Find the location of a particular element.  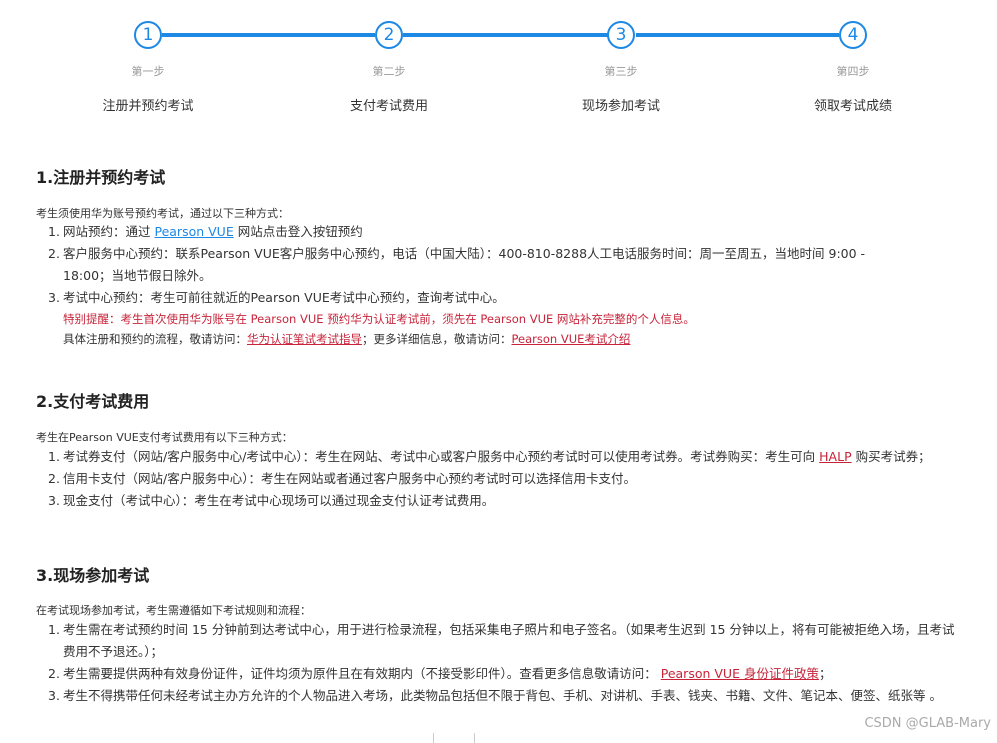

csdn-watermark: CSDN @GLAB-Mary is located at coordinates (927, 723).